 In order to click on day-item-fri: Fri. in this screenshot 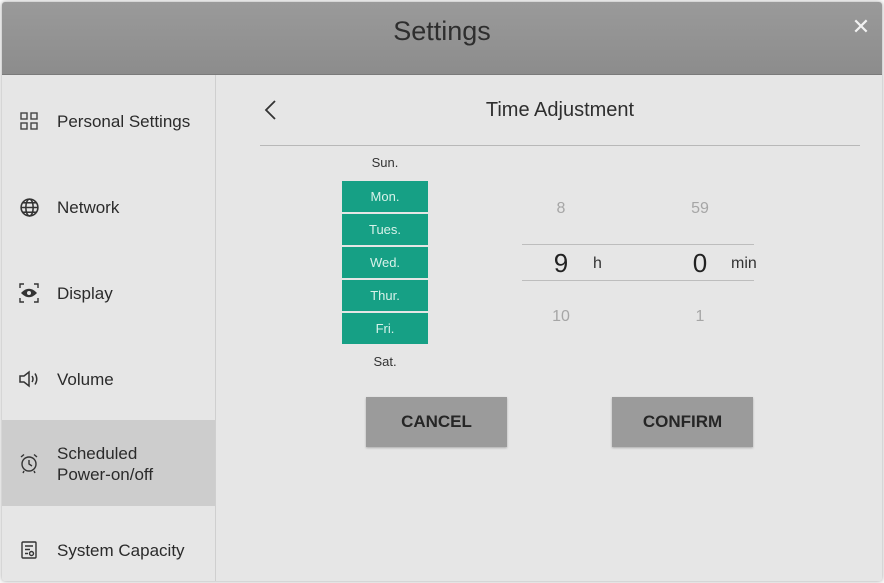, I will do `click(385, 328)`.